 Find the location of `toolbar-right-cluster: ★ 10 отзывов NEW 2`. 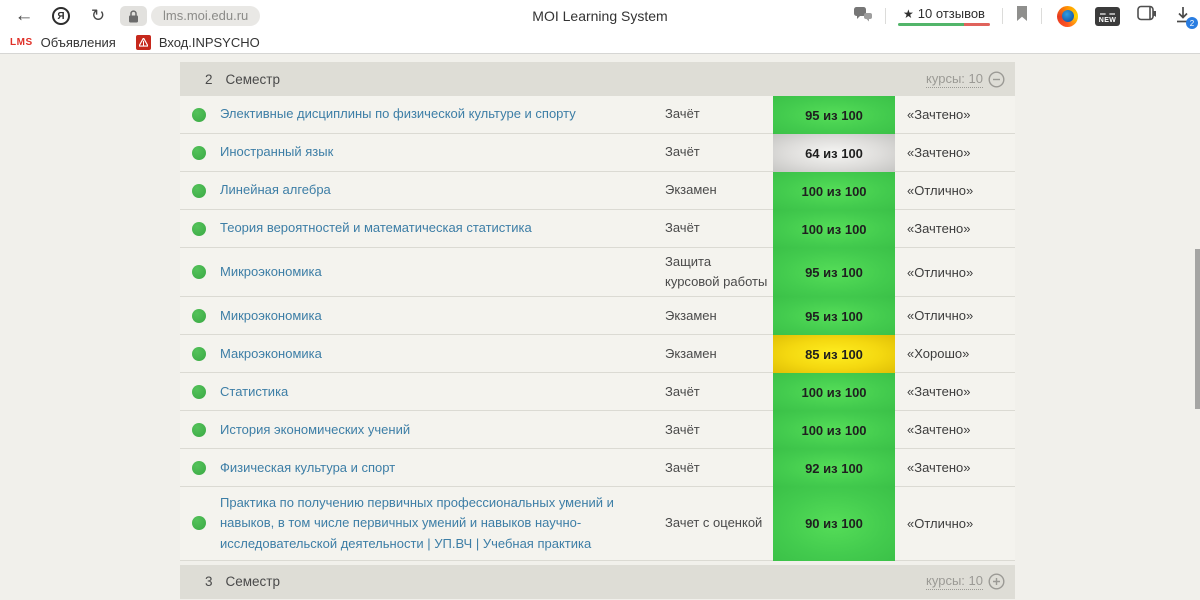

toolbar-right-cluster: ★ 10 отзывов NEW 2 is located at coordinates (1025, 16).